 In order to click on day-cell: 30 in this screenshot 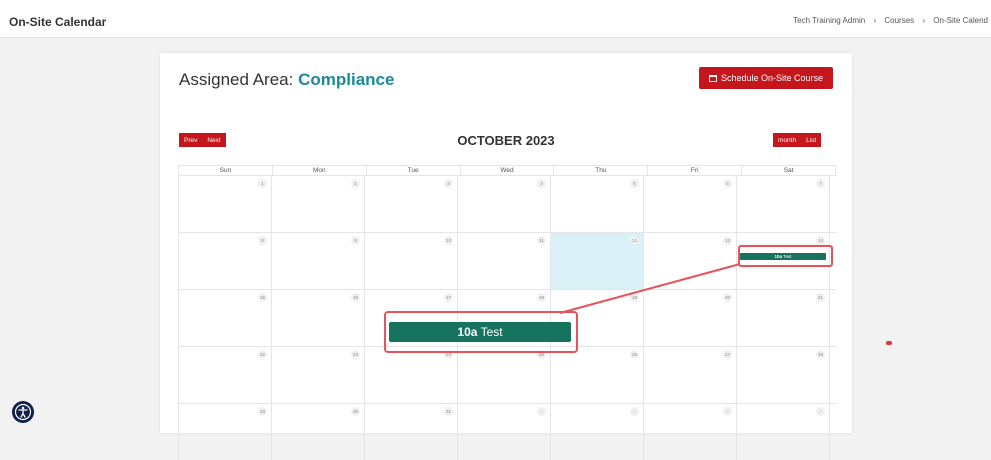, I will do `click(318, 432)`.